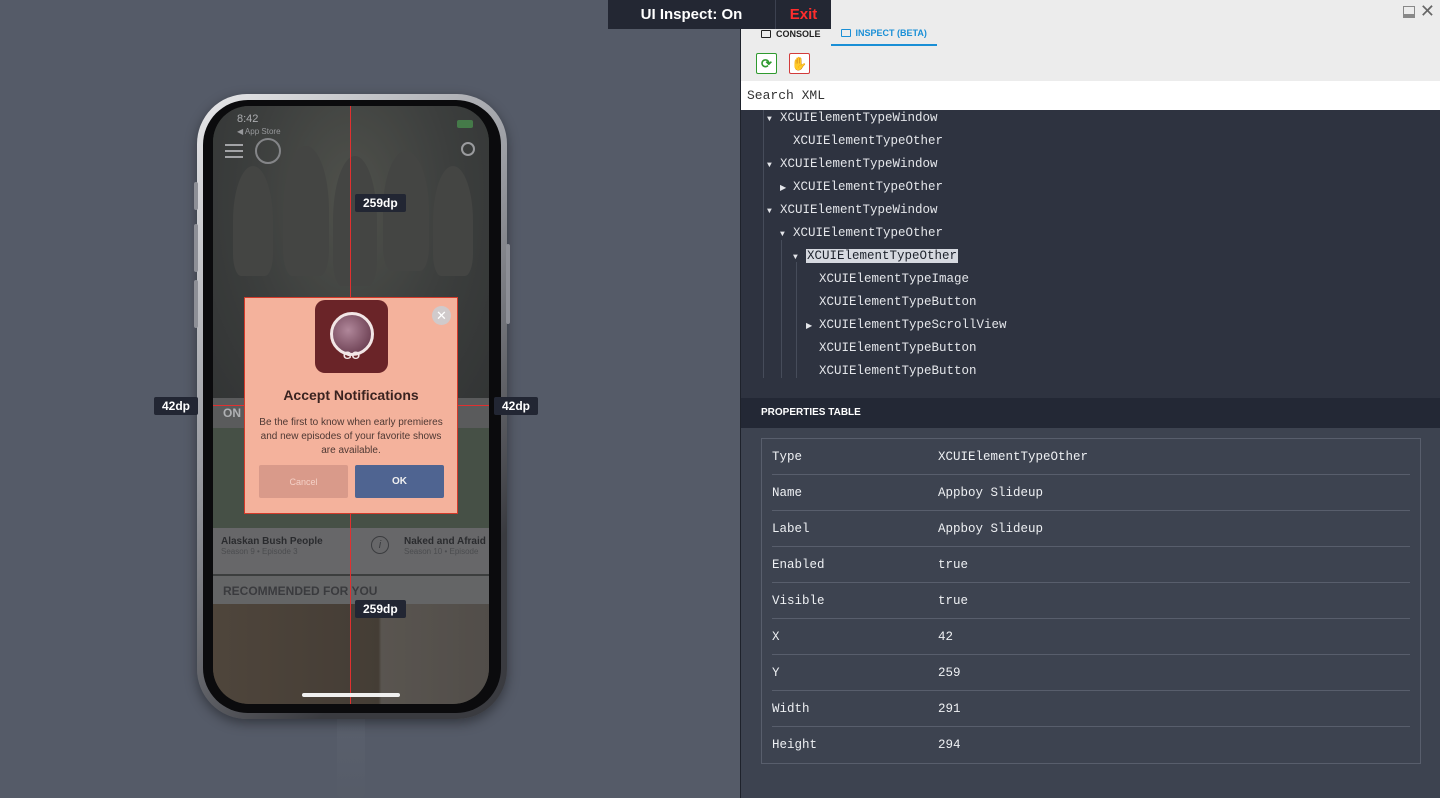 Image resolution: width=1440 pixels, height=798 pixels. I want to click on card-right: Naked and Afraid Season 10 • Episode, so click(445, 546).